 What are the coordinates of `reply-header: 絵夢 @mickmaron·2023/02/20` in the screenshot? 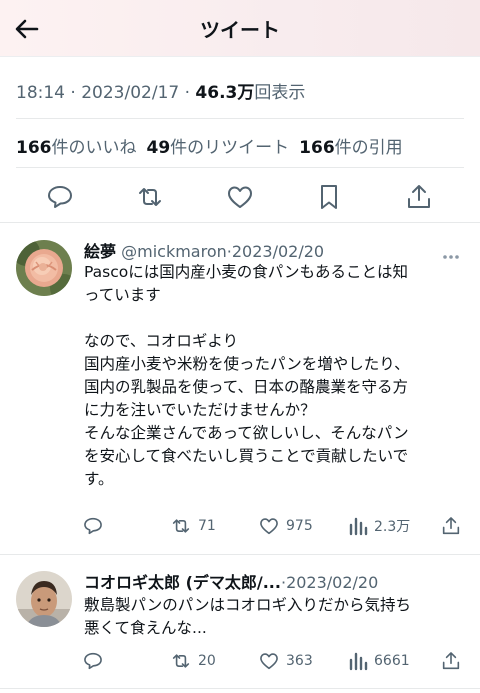 It's located at (204, 250).